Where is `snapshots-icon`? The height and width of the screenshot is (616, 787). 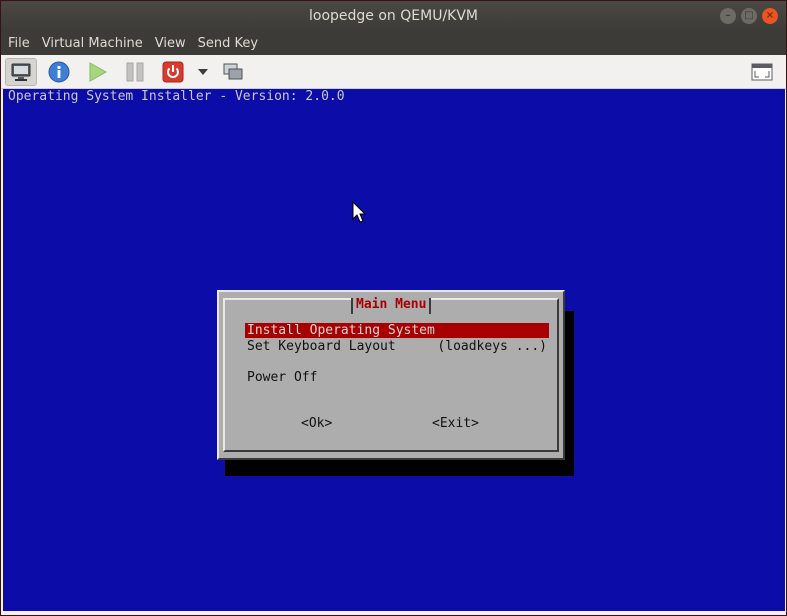 snapshots-icon is located at coordinates (233, 71).